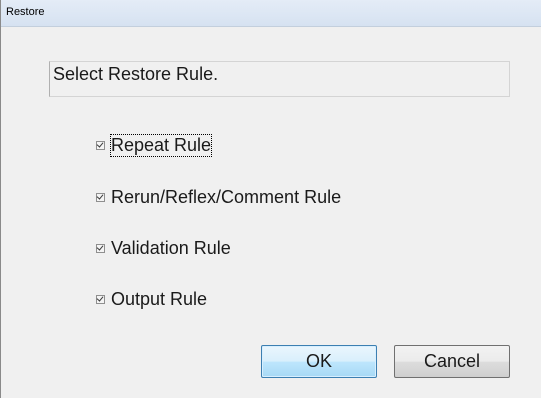  What do you see at coordinates (226, 197) in the screenshot?
I see `rerun-reflex-comment-rule-label: Rerun/Reflex/Comment Rule` at bounding box center [226, 197].